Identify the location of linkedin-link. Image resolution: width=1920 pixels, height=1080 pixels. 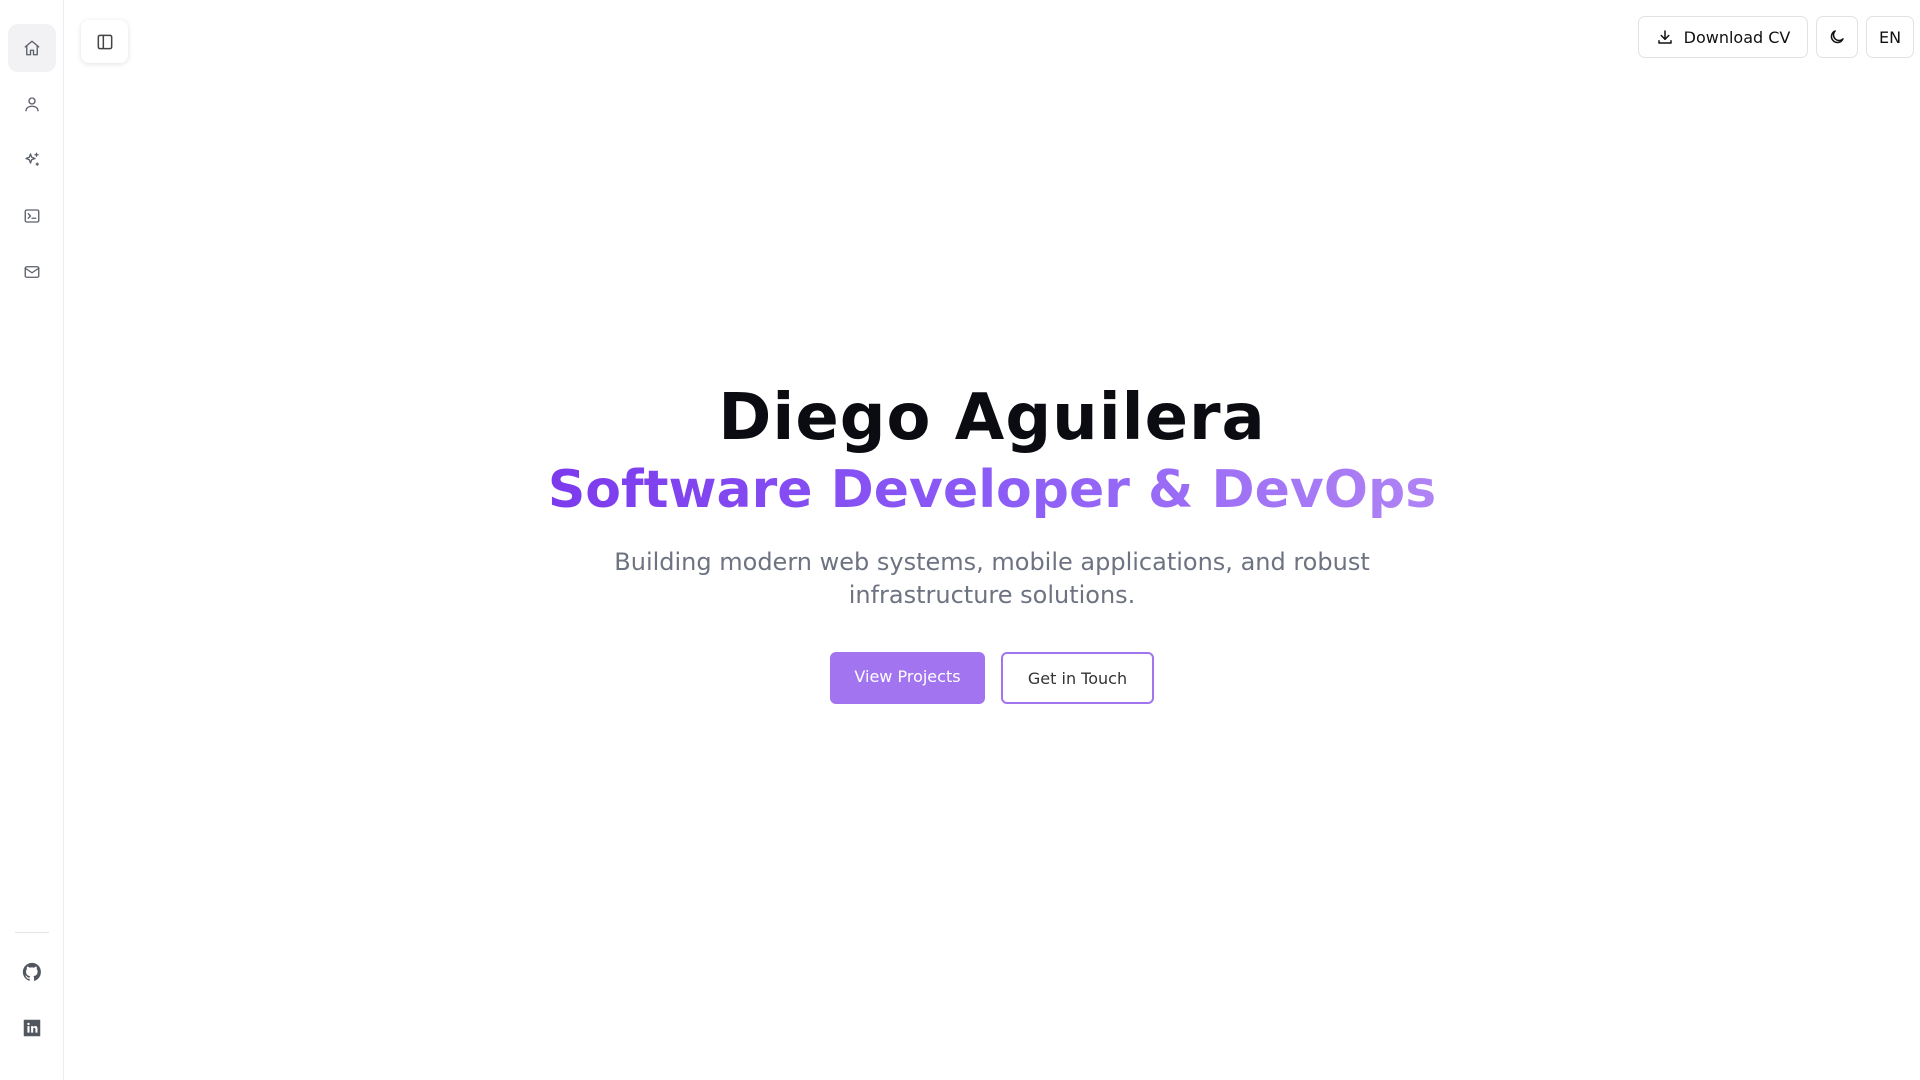
(32, 1028).